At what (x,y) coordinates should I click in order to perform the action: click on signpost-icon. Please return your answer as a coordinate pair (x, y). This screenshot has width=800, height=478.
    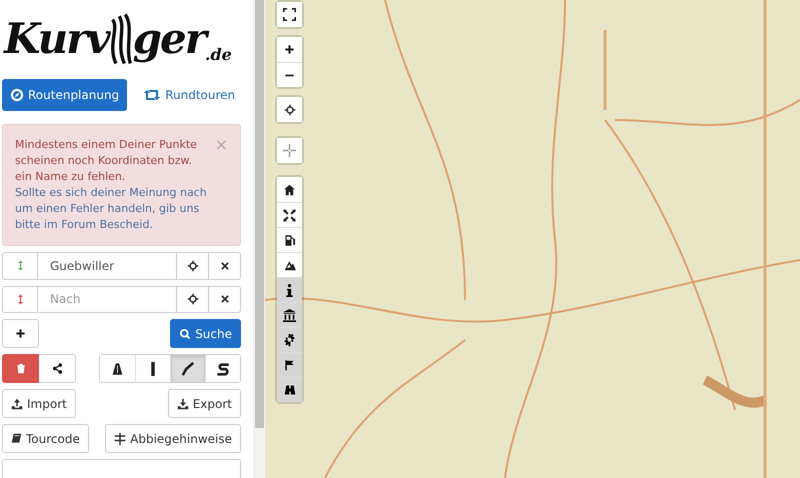
    Looking at the image, I should click on (120, 438).